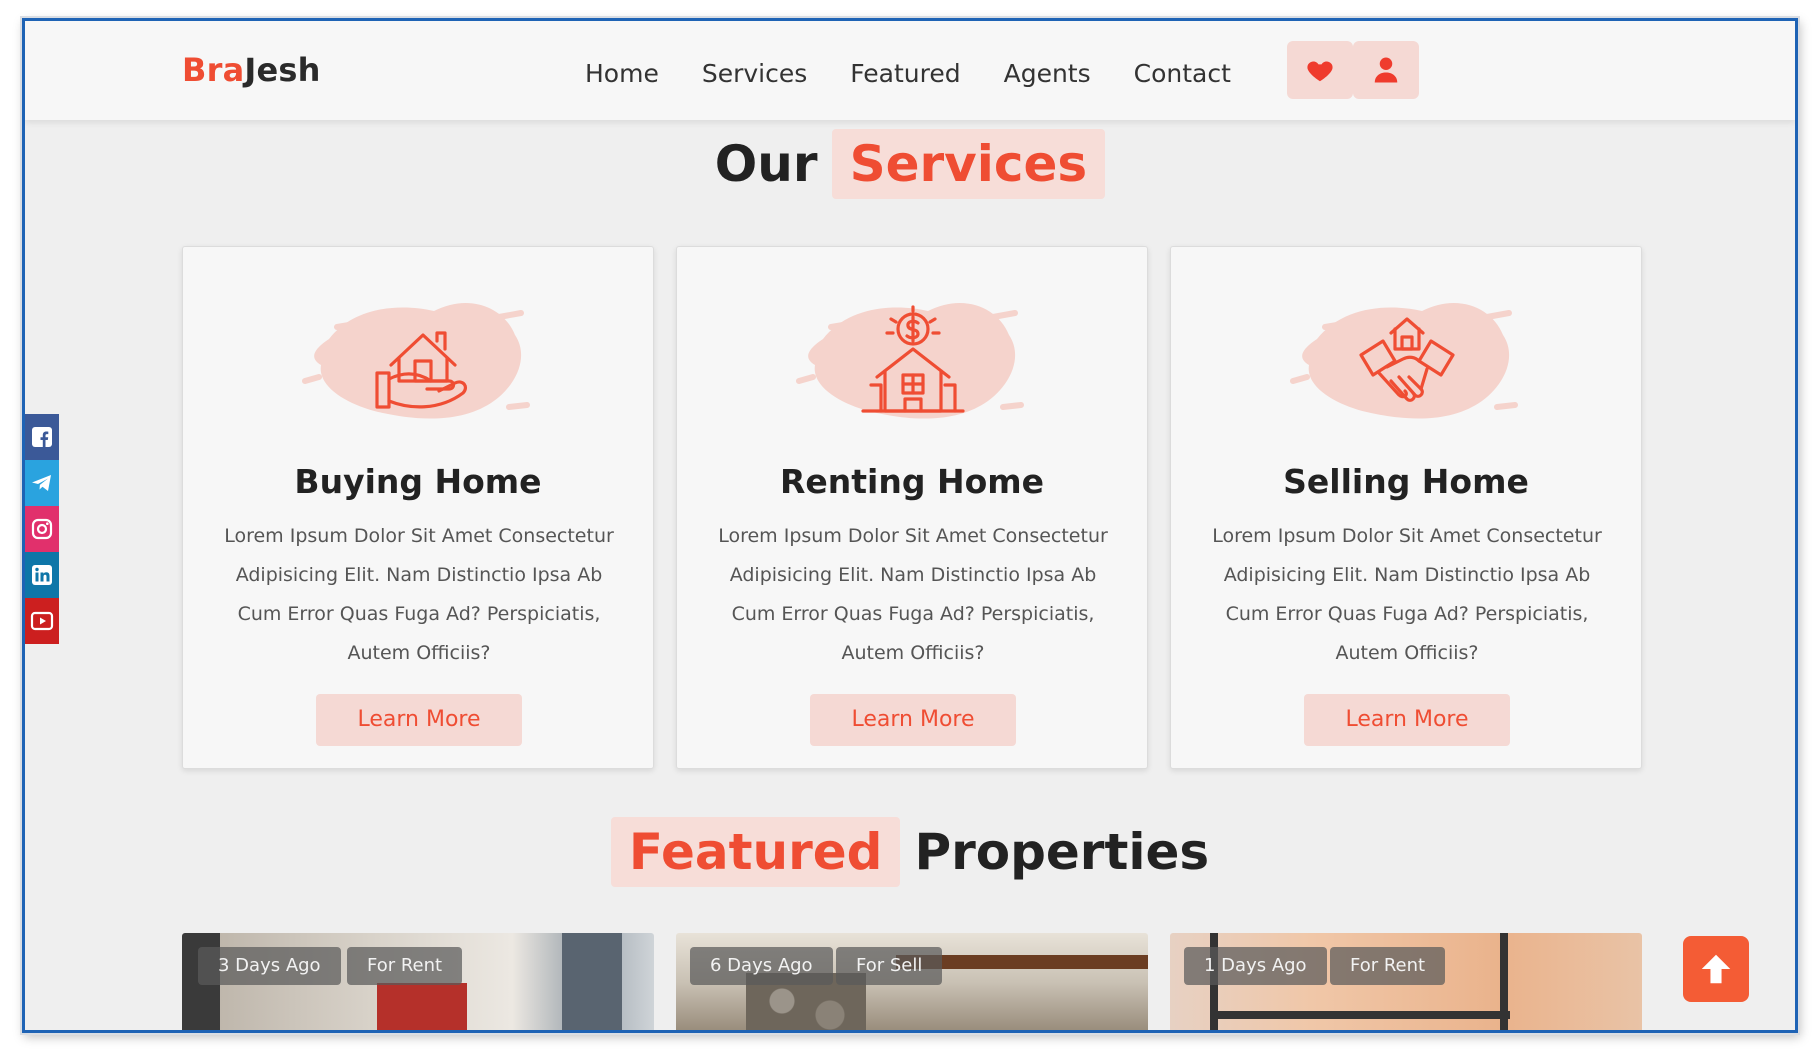 The image size is (1816, 1053). I want to click on services-heading-plain: Our, so click(766, 164).